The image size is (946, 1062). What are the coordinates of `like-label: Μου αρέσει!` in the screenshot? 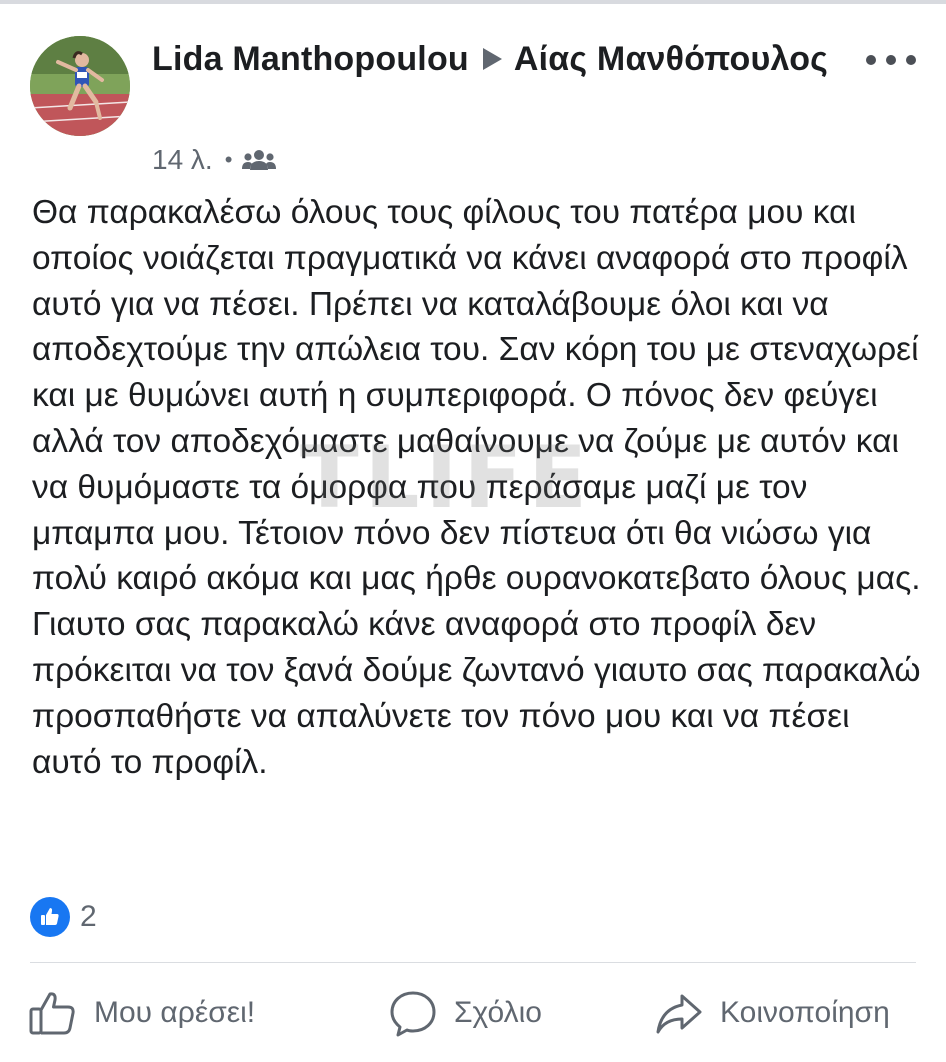 It's located at (175, 1012).